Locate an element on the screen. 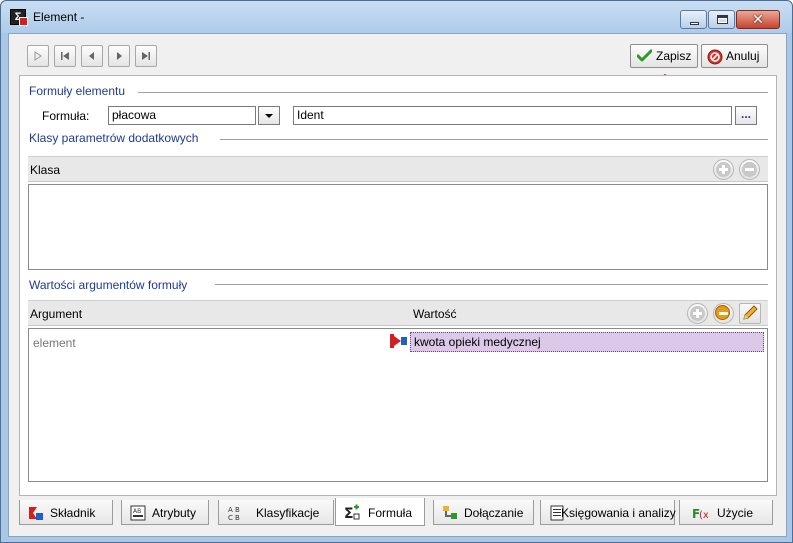 Image resolution: width=793 pixels, height=543 pixels. save-button: Zapisz is located at coordinates (664, 56).